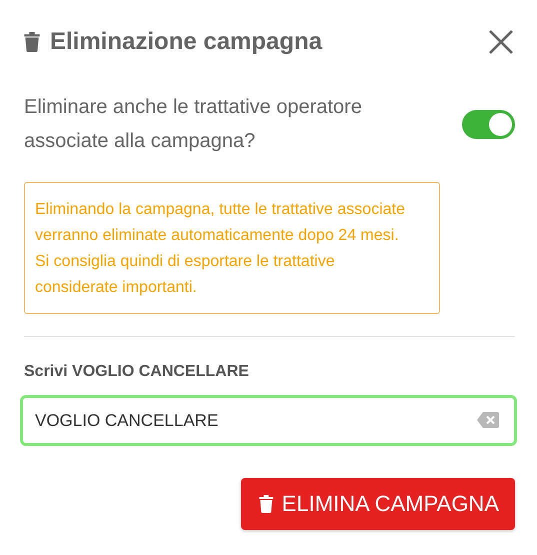  What do you see at coordinates (378, 504) in the screenshot?
I see `delete-campaign-button: ELIMINA CAMPAGNA` at bounding box center [378, 504].